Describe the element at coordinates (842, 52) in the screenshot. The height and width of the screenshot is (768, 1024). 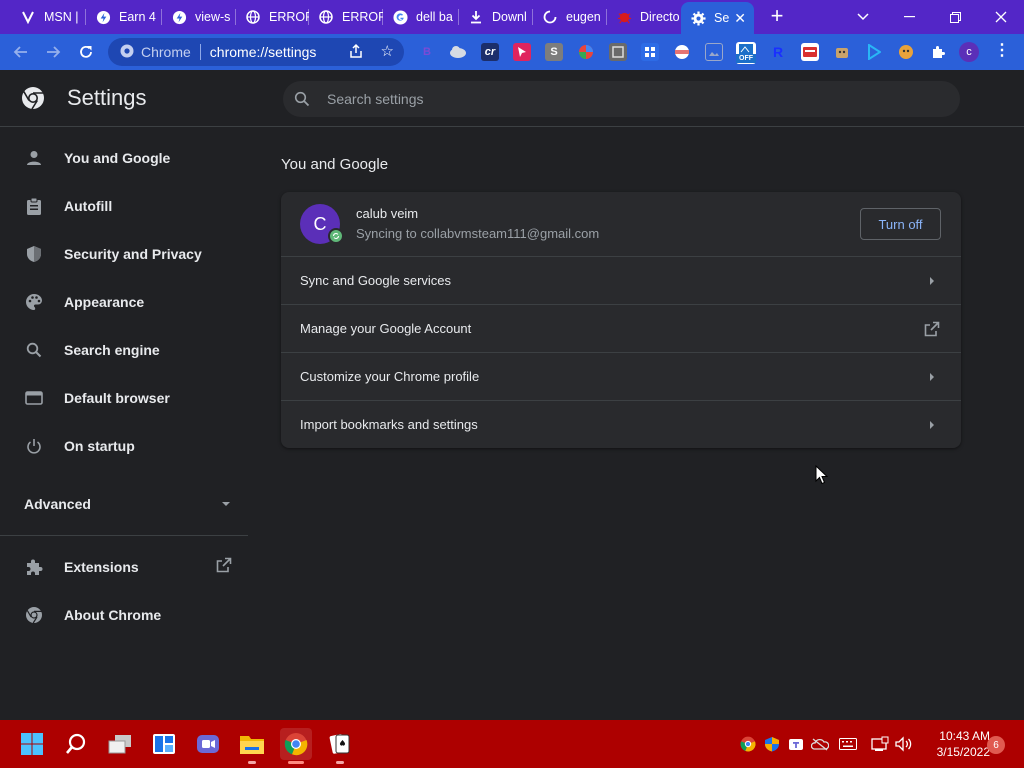
I see `dog-icon` at that location.